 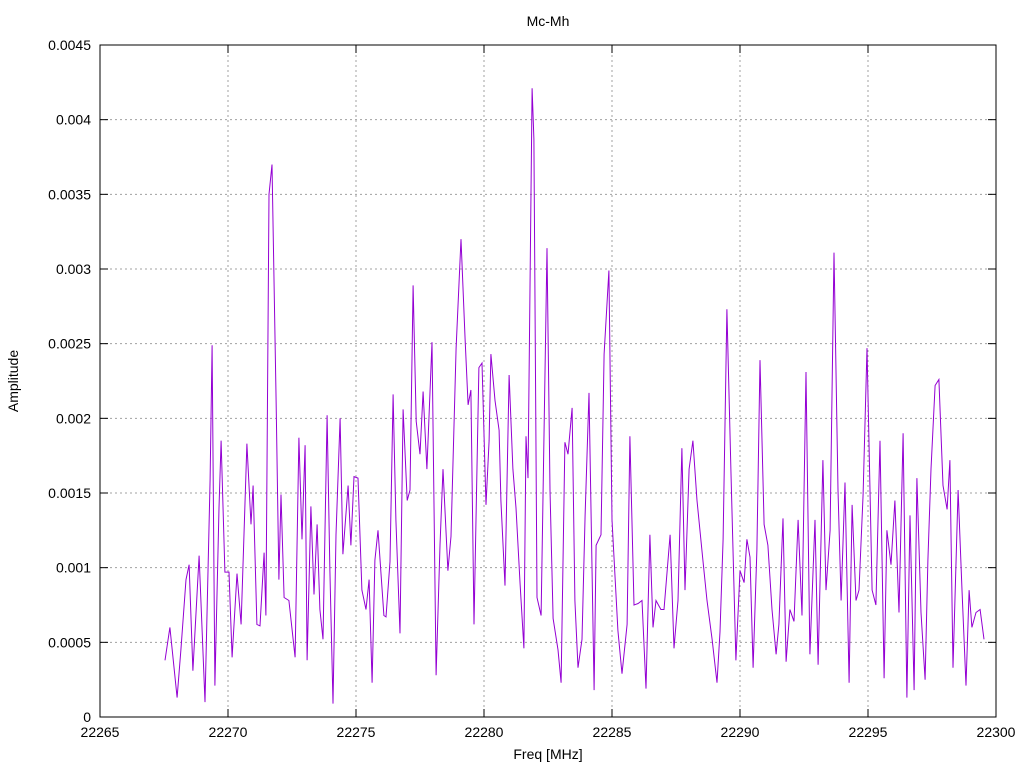 What do you see at coordinates (612, 732) in the screenshot?
I see `x-tick-label: 22285` at bounding box center [612, 732].